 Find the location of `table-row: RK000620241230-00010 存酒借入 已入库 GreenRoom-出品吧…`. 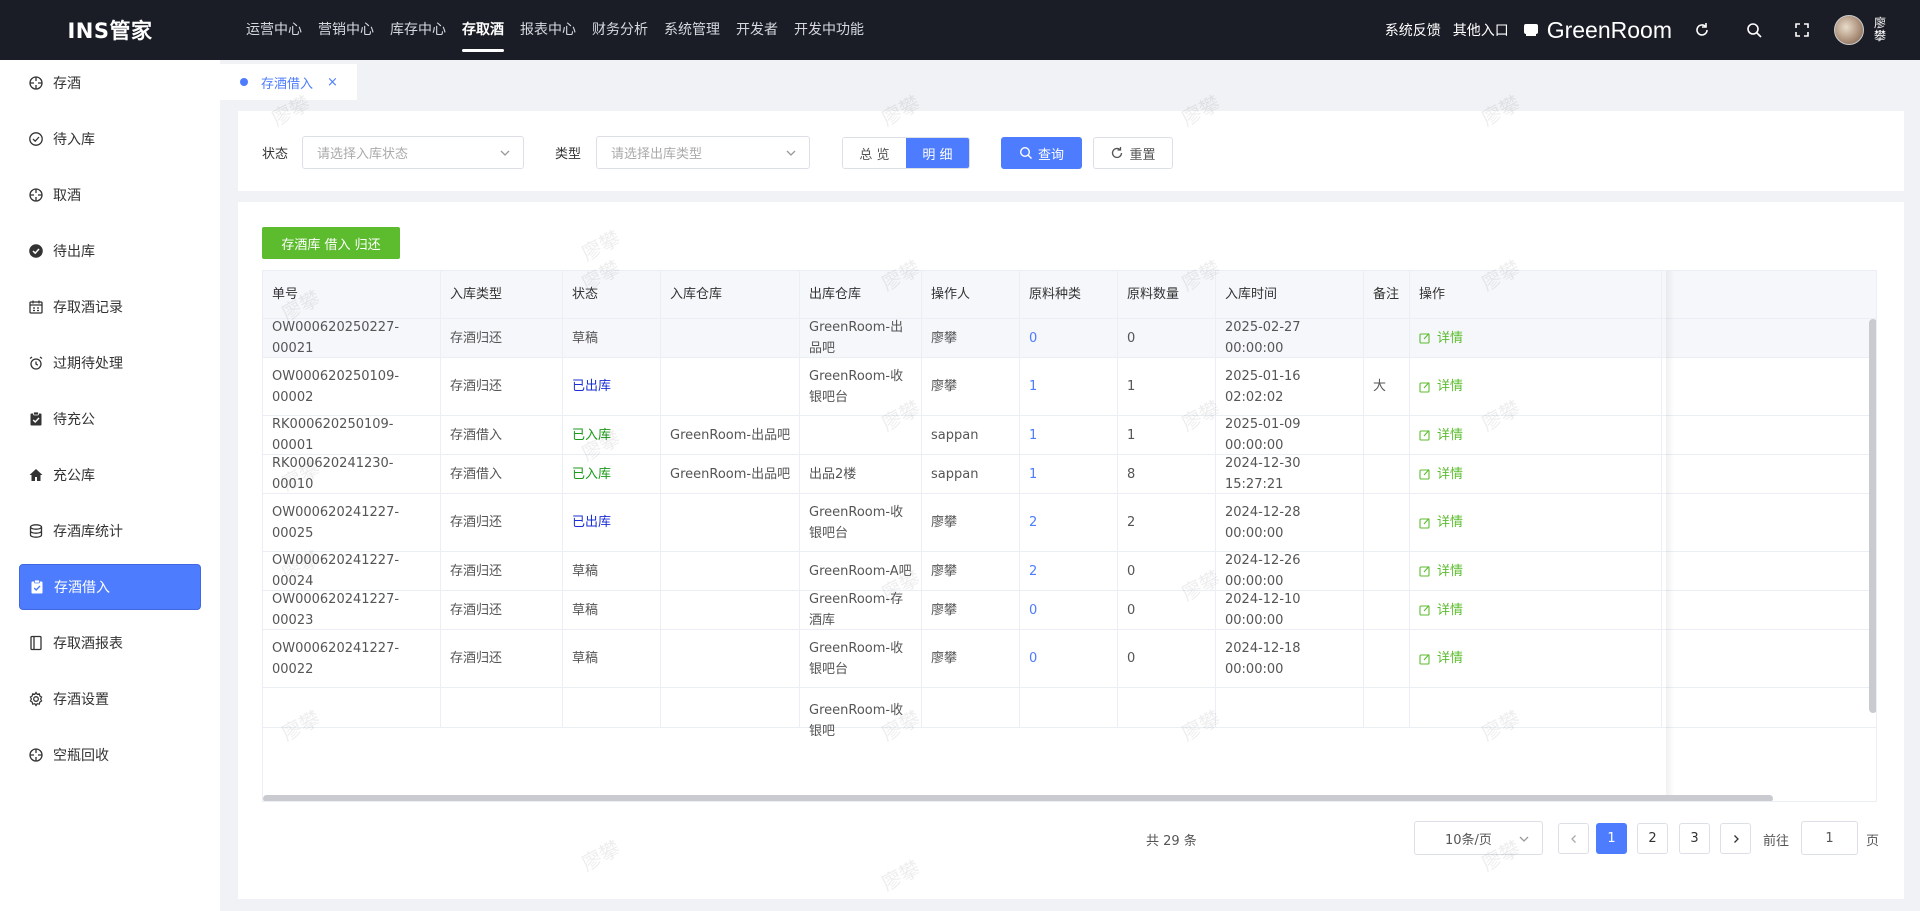

table-row: RK000620241230-00010 存酒借入 已入库 GreenRoom-出品吧… is located at coordinates (1069, 474).